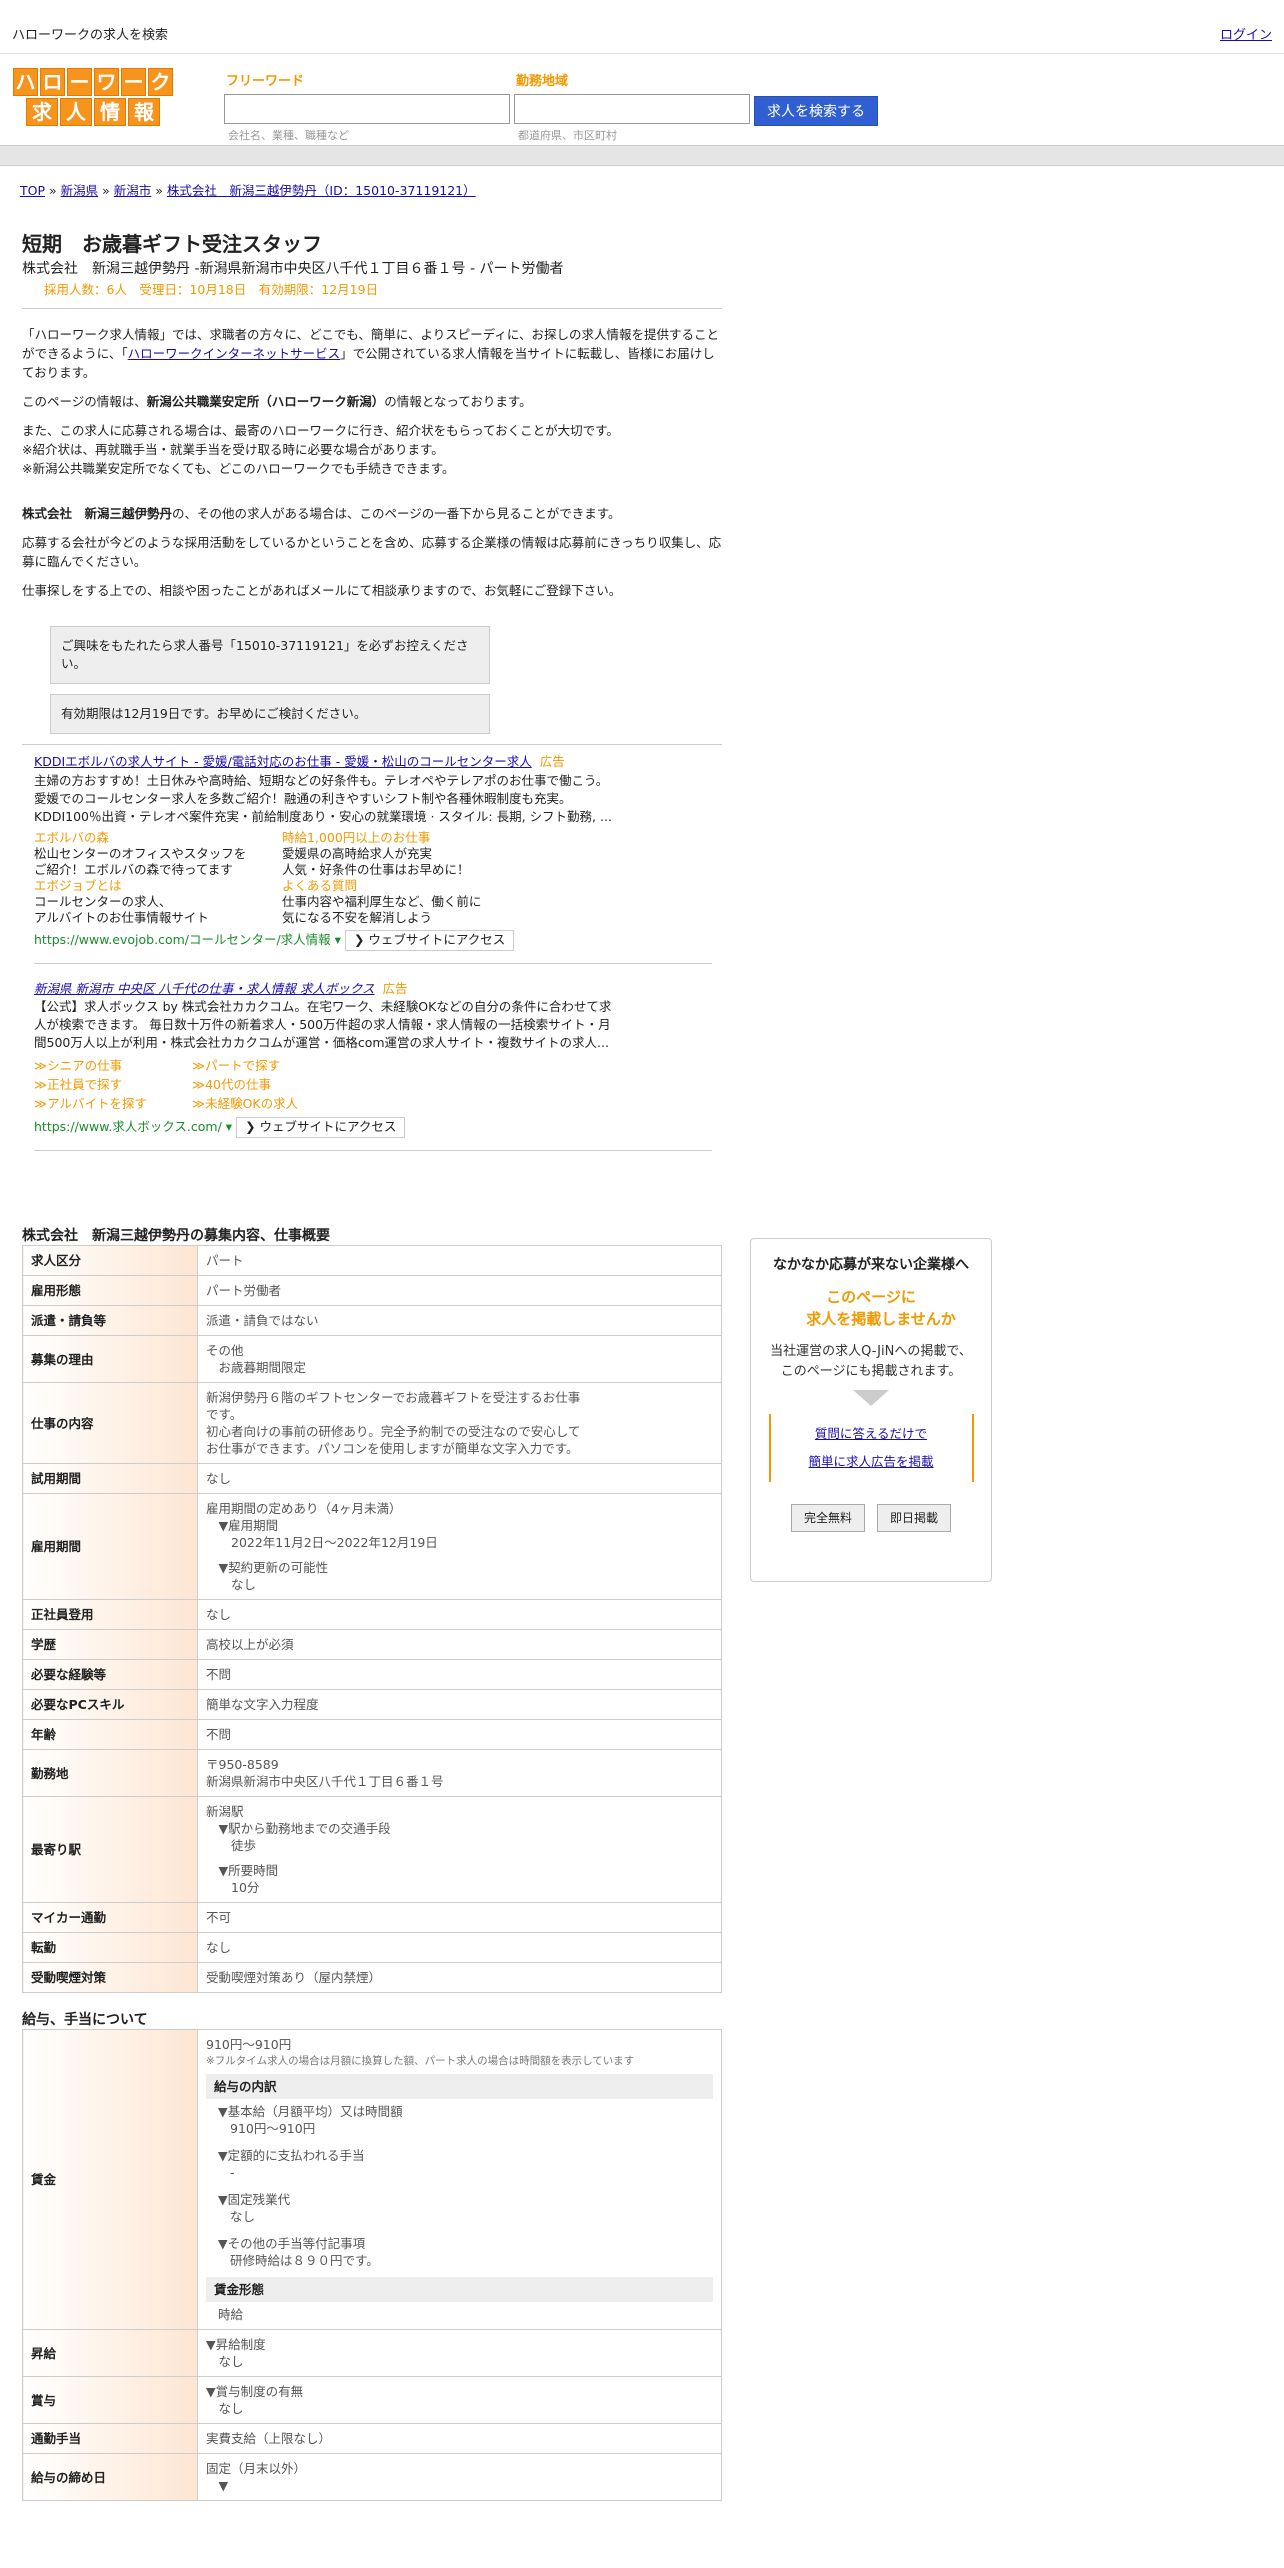 The height and width of the screenshot is (2568, 1284). I want to click on search-button: 求人を検索する, so click(816, 111).